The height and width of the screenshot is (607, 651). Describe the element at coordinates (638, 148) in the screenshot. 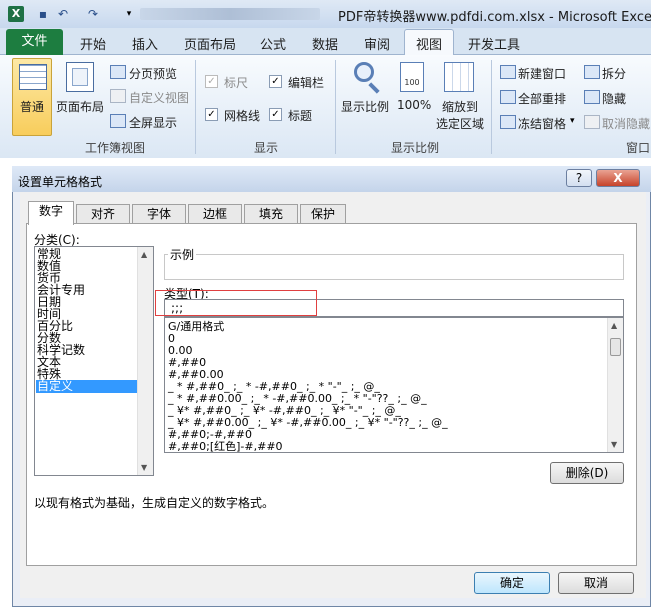

I see `group-label-window: 窗口` at that location.